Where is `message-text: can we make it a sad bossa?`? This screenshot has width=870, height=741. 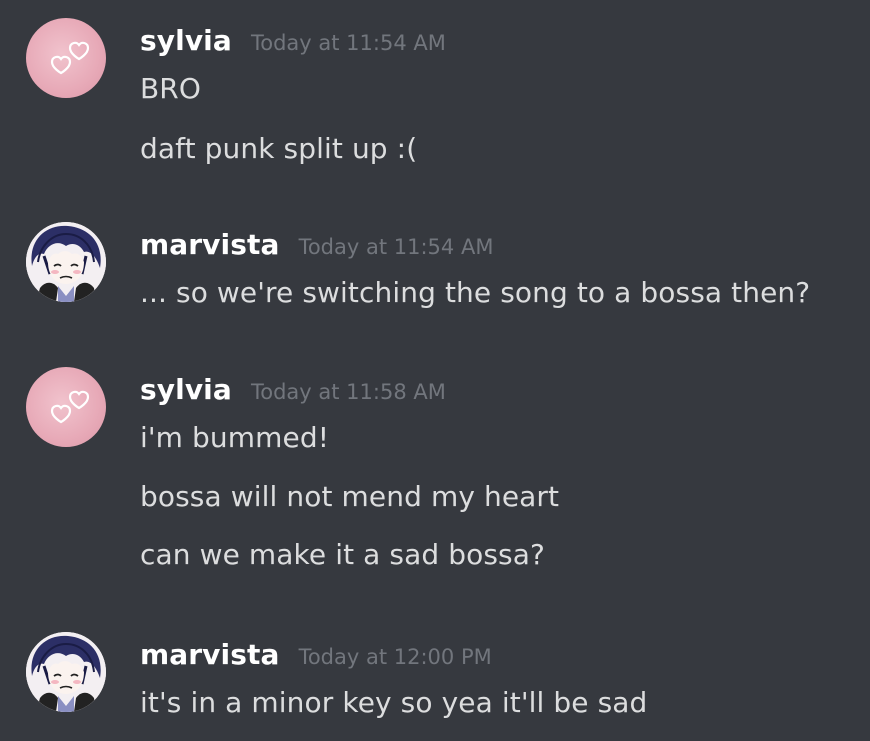 message-text: can we make it a sad bossa? is located at coordinates (342, 554).